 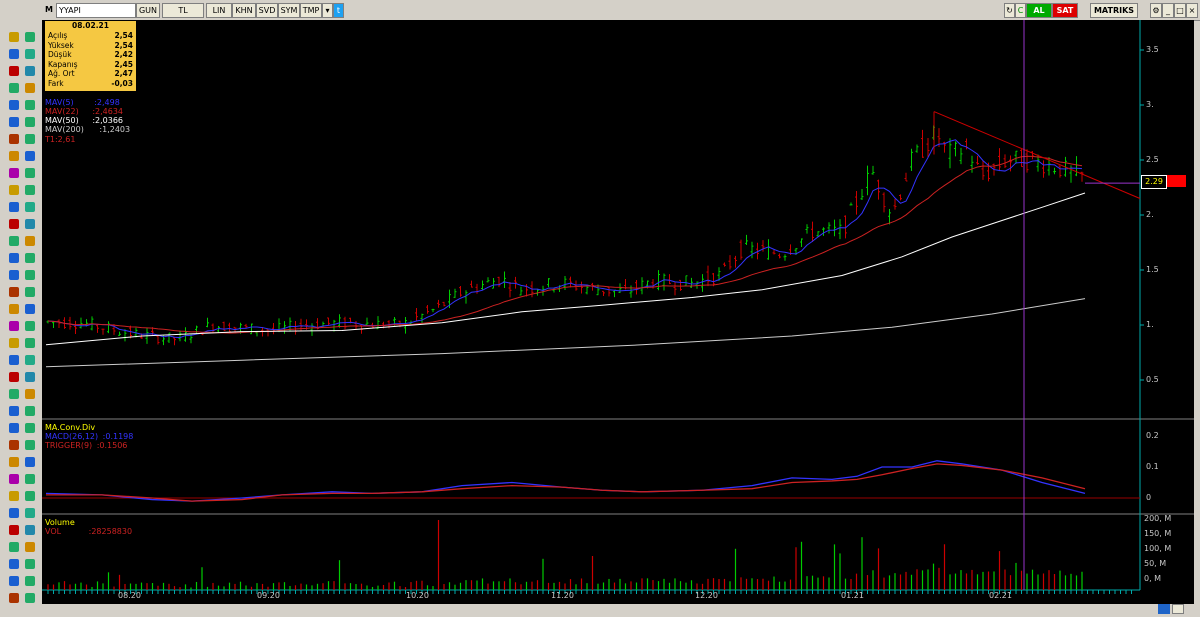 What do you see at coordinates (219, 10) in the screenshot?
I see `scale-button: LIN` at bounding box center [219, 10].